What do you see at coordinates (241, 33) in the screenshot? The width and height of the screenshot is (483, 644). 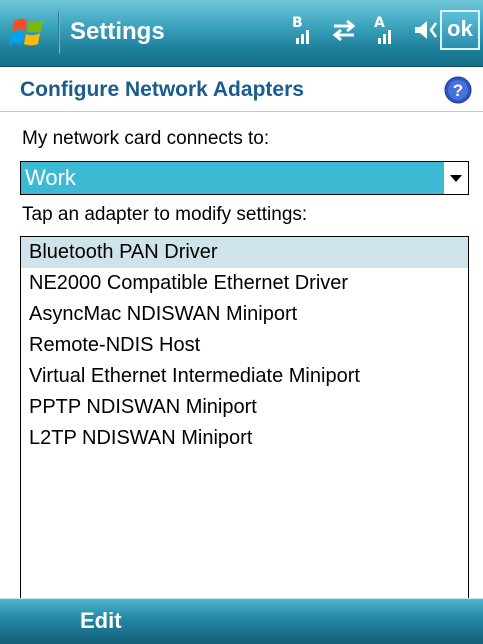 I see `title-bar: Settings B A ok` at bounding box center [241, 33].